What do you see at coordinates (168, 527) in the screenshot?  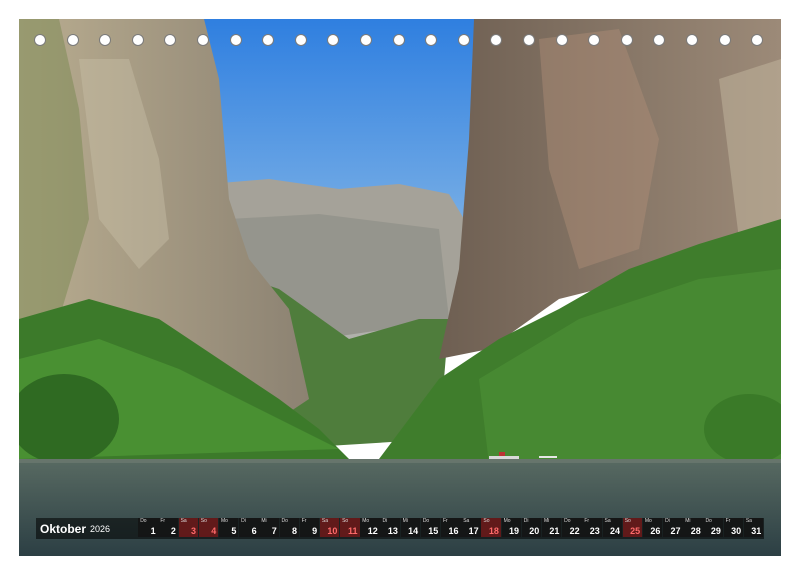 I see `day-cell: Fr 2` at bounding box center [168, 527].